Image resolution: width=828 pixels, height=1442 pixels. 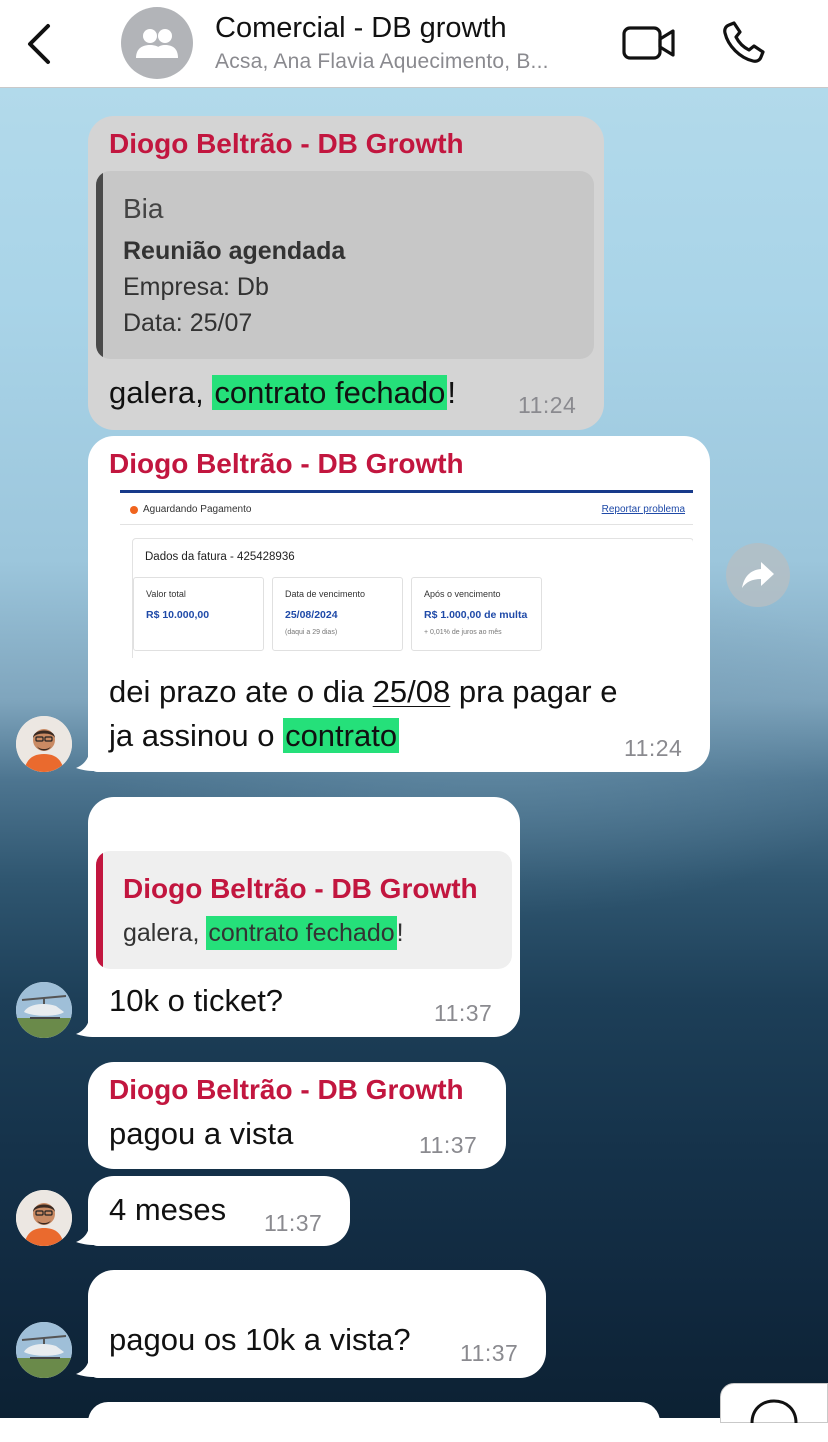 What do you see at coordinates (161, 392) in the screenshot?
I see `message-text-part: galera,` at bounding box center [161, 392].